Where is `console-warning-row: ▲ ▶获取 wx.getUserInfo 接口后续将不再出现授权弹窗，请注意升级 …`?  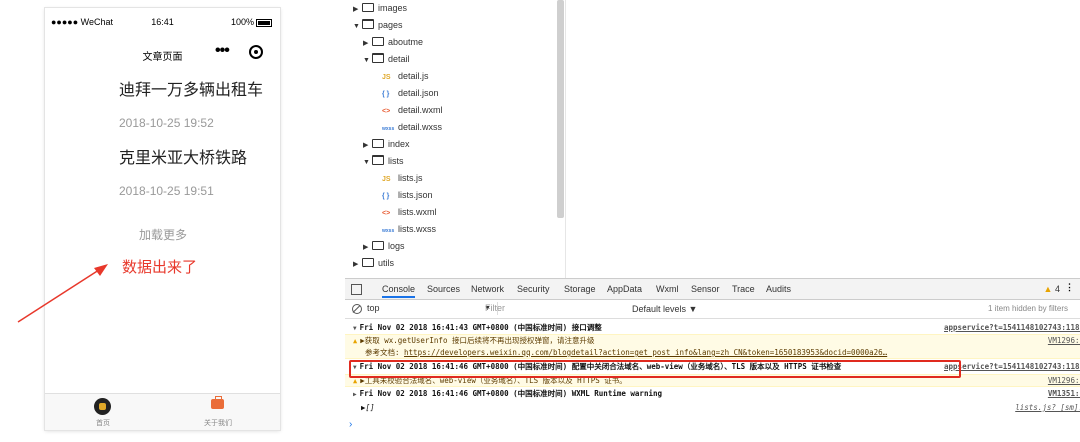 console-warning-row: ▲ ▶获取 wx.getUserInfo 接口后续将不再出现授权弹窗，请注意升级 … is located at coordinates (712, 346).